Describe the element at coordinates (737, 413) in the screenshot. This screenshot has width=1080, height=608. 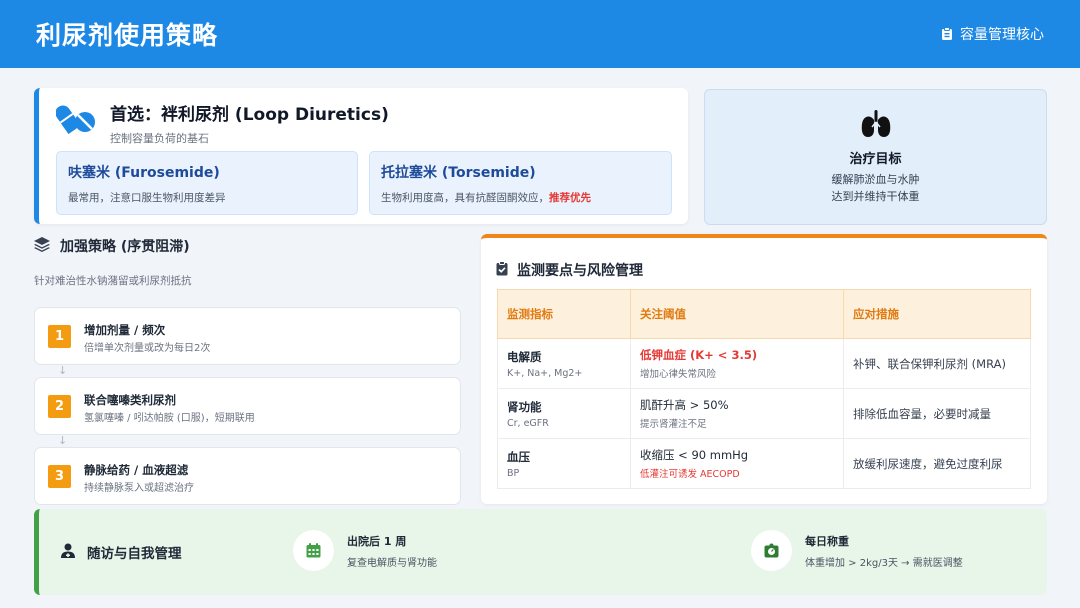
I see `threshold-cell: 肌酐升高 > 50% 提示肾灌注不足` at that location.